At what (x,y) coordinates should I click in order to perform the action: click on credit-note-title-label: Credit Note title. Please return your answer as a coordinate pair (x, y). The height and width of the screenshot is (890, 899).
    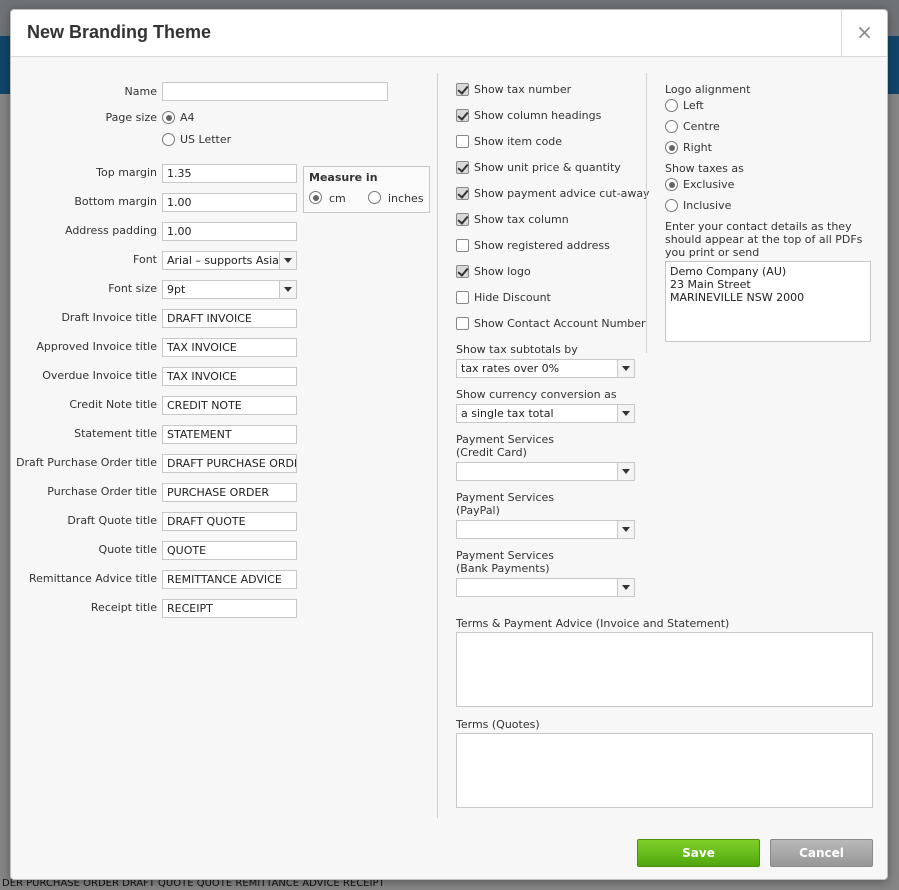
    Looking at the image, I should click on (113, 404).